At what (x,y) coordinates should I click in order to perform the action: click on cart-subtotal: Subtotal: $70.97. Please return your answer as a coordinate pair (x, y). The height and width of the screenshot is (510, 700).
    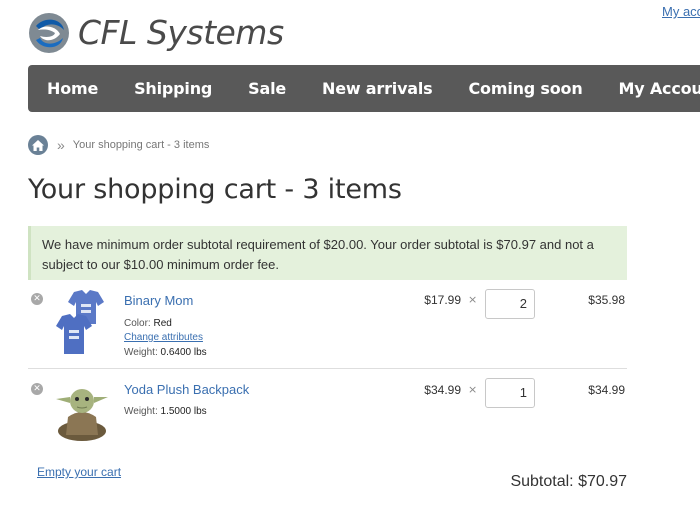
    Looking at the image, I should click on (568, 482).